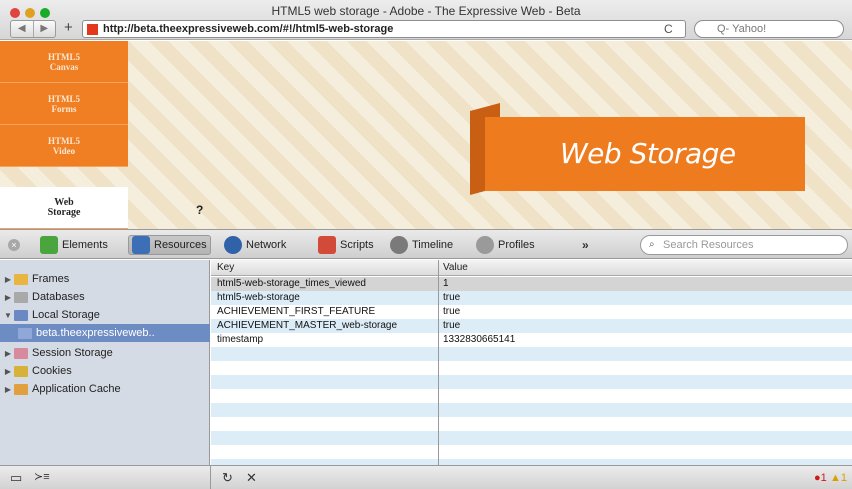 The height and width of the screenshot is (489, 852). What do you see at coordinates (64, 104) in the screenshot?
I see `nav-html5-forms: HTML5 Forms` at bounding box center [64, 104].